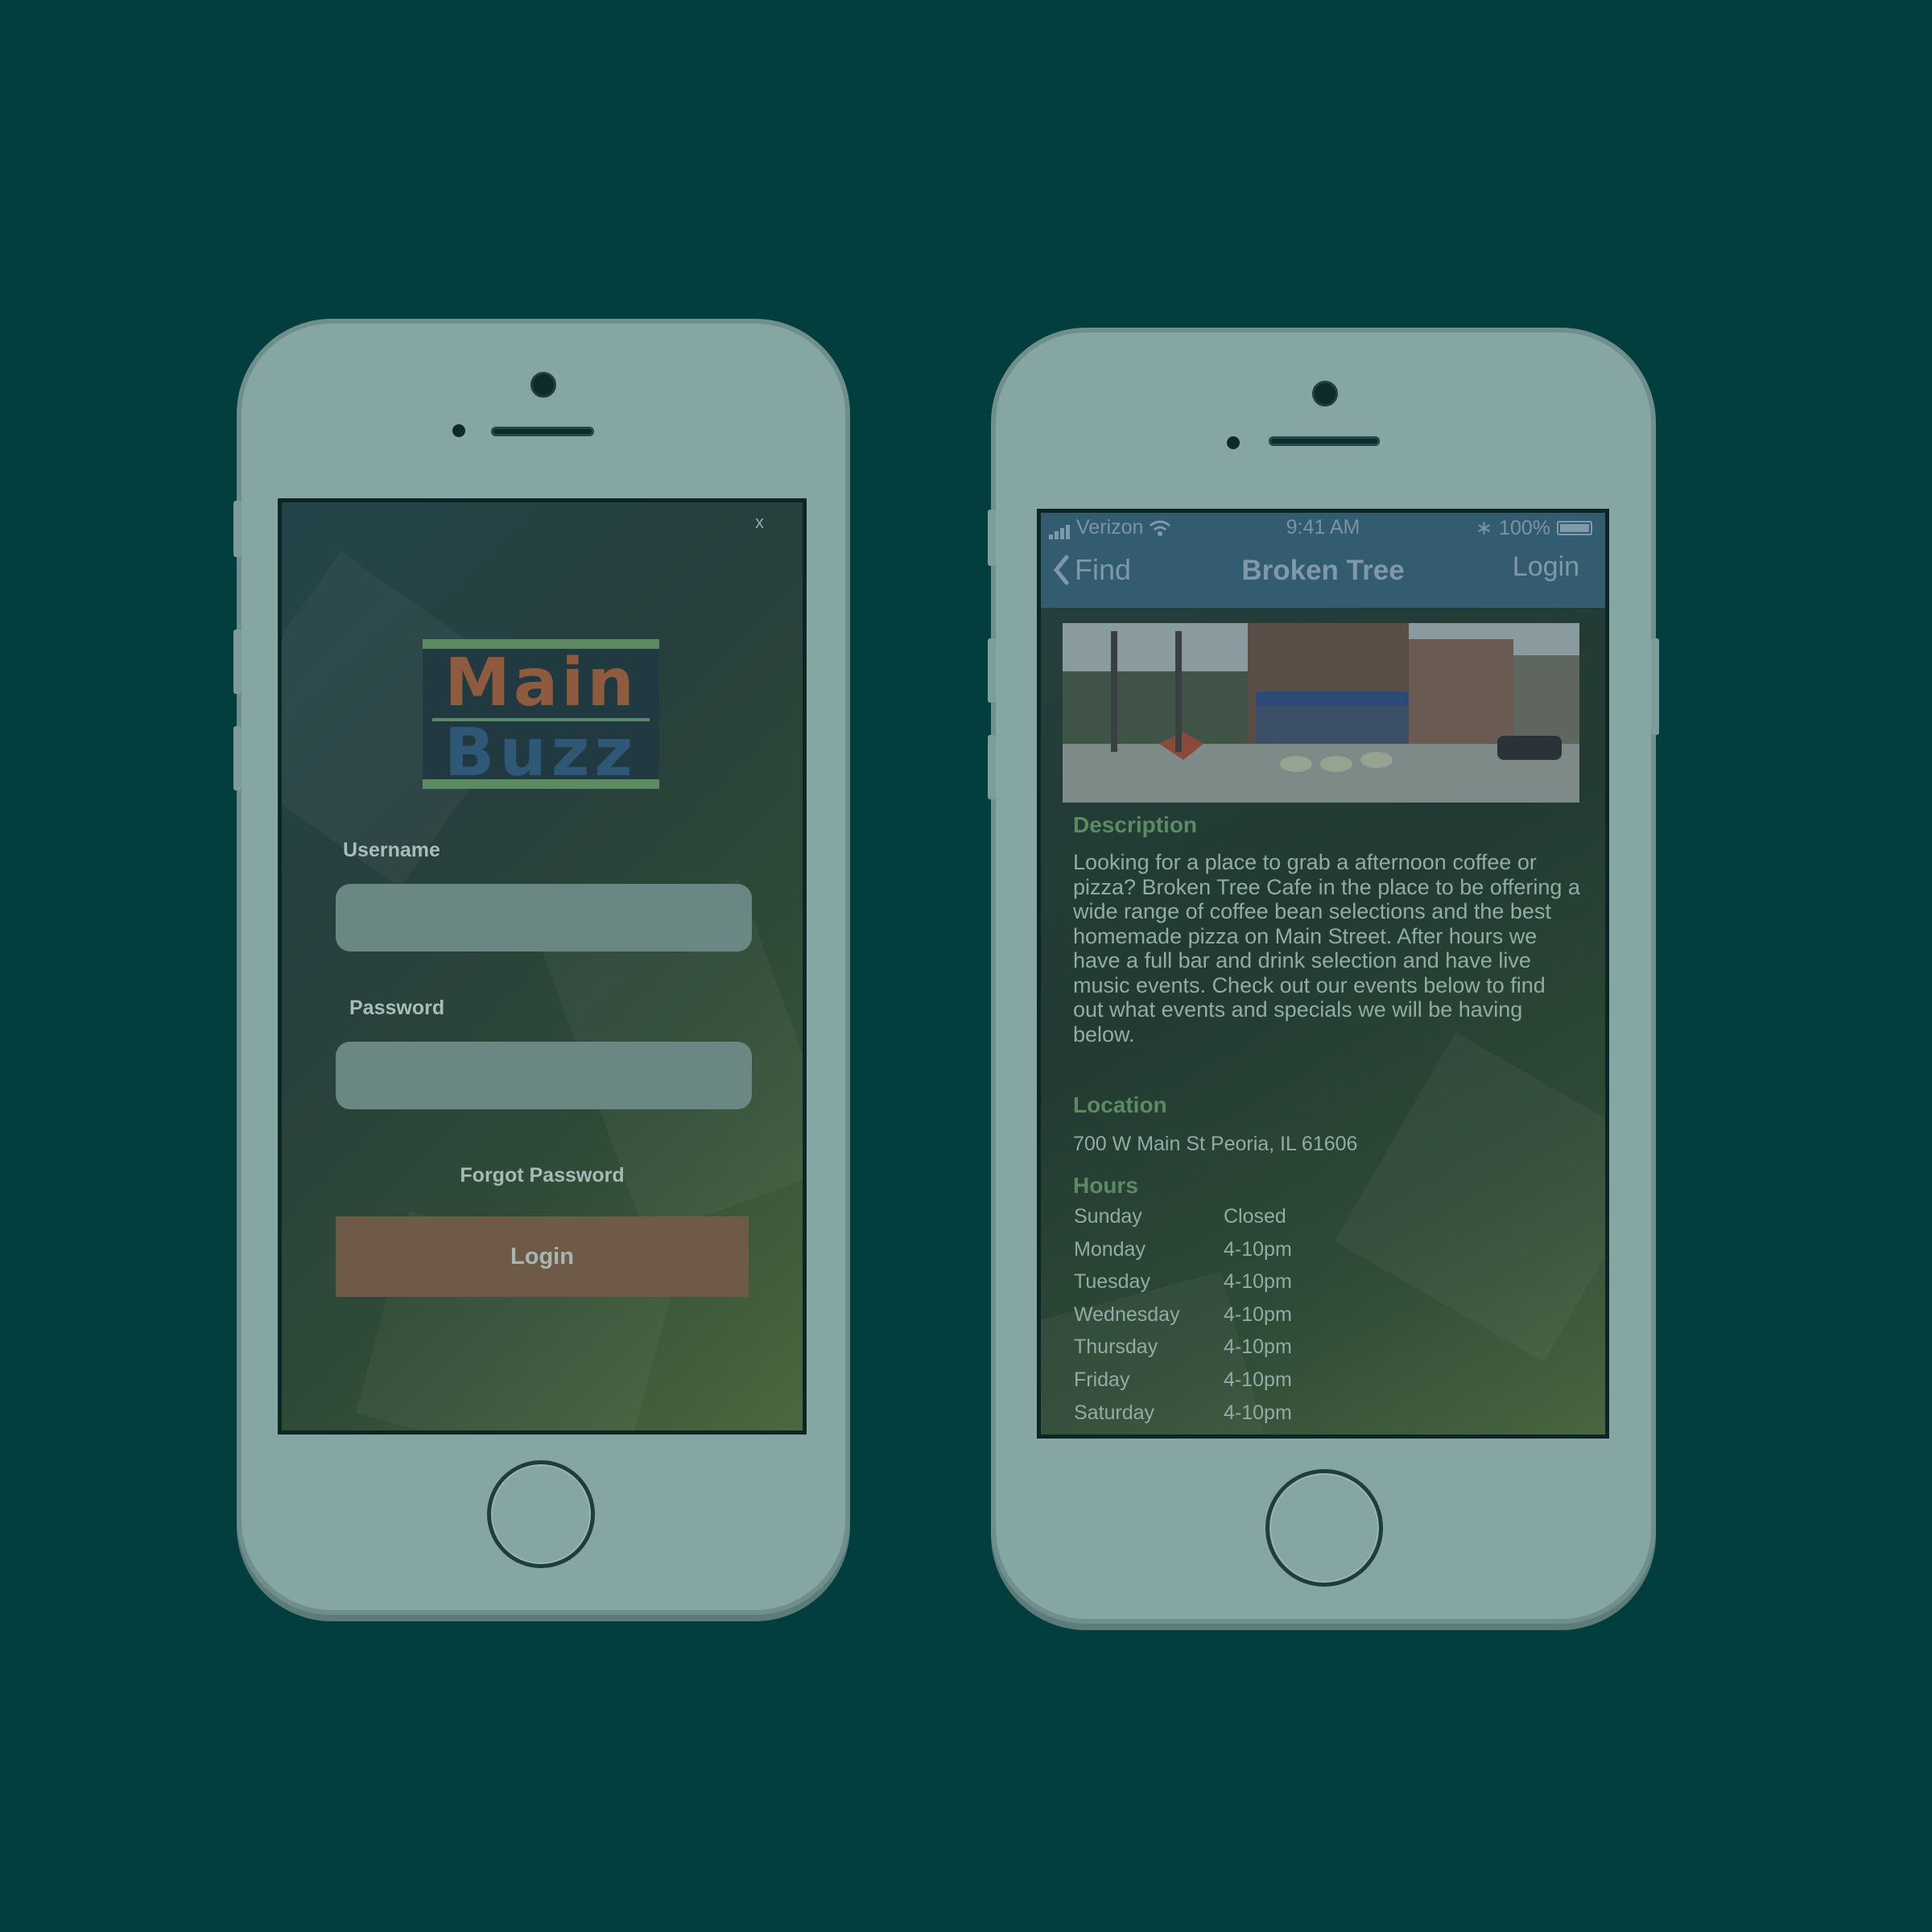  I want to click on hours-day: Monday, so click(1110, 1249).